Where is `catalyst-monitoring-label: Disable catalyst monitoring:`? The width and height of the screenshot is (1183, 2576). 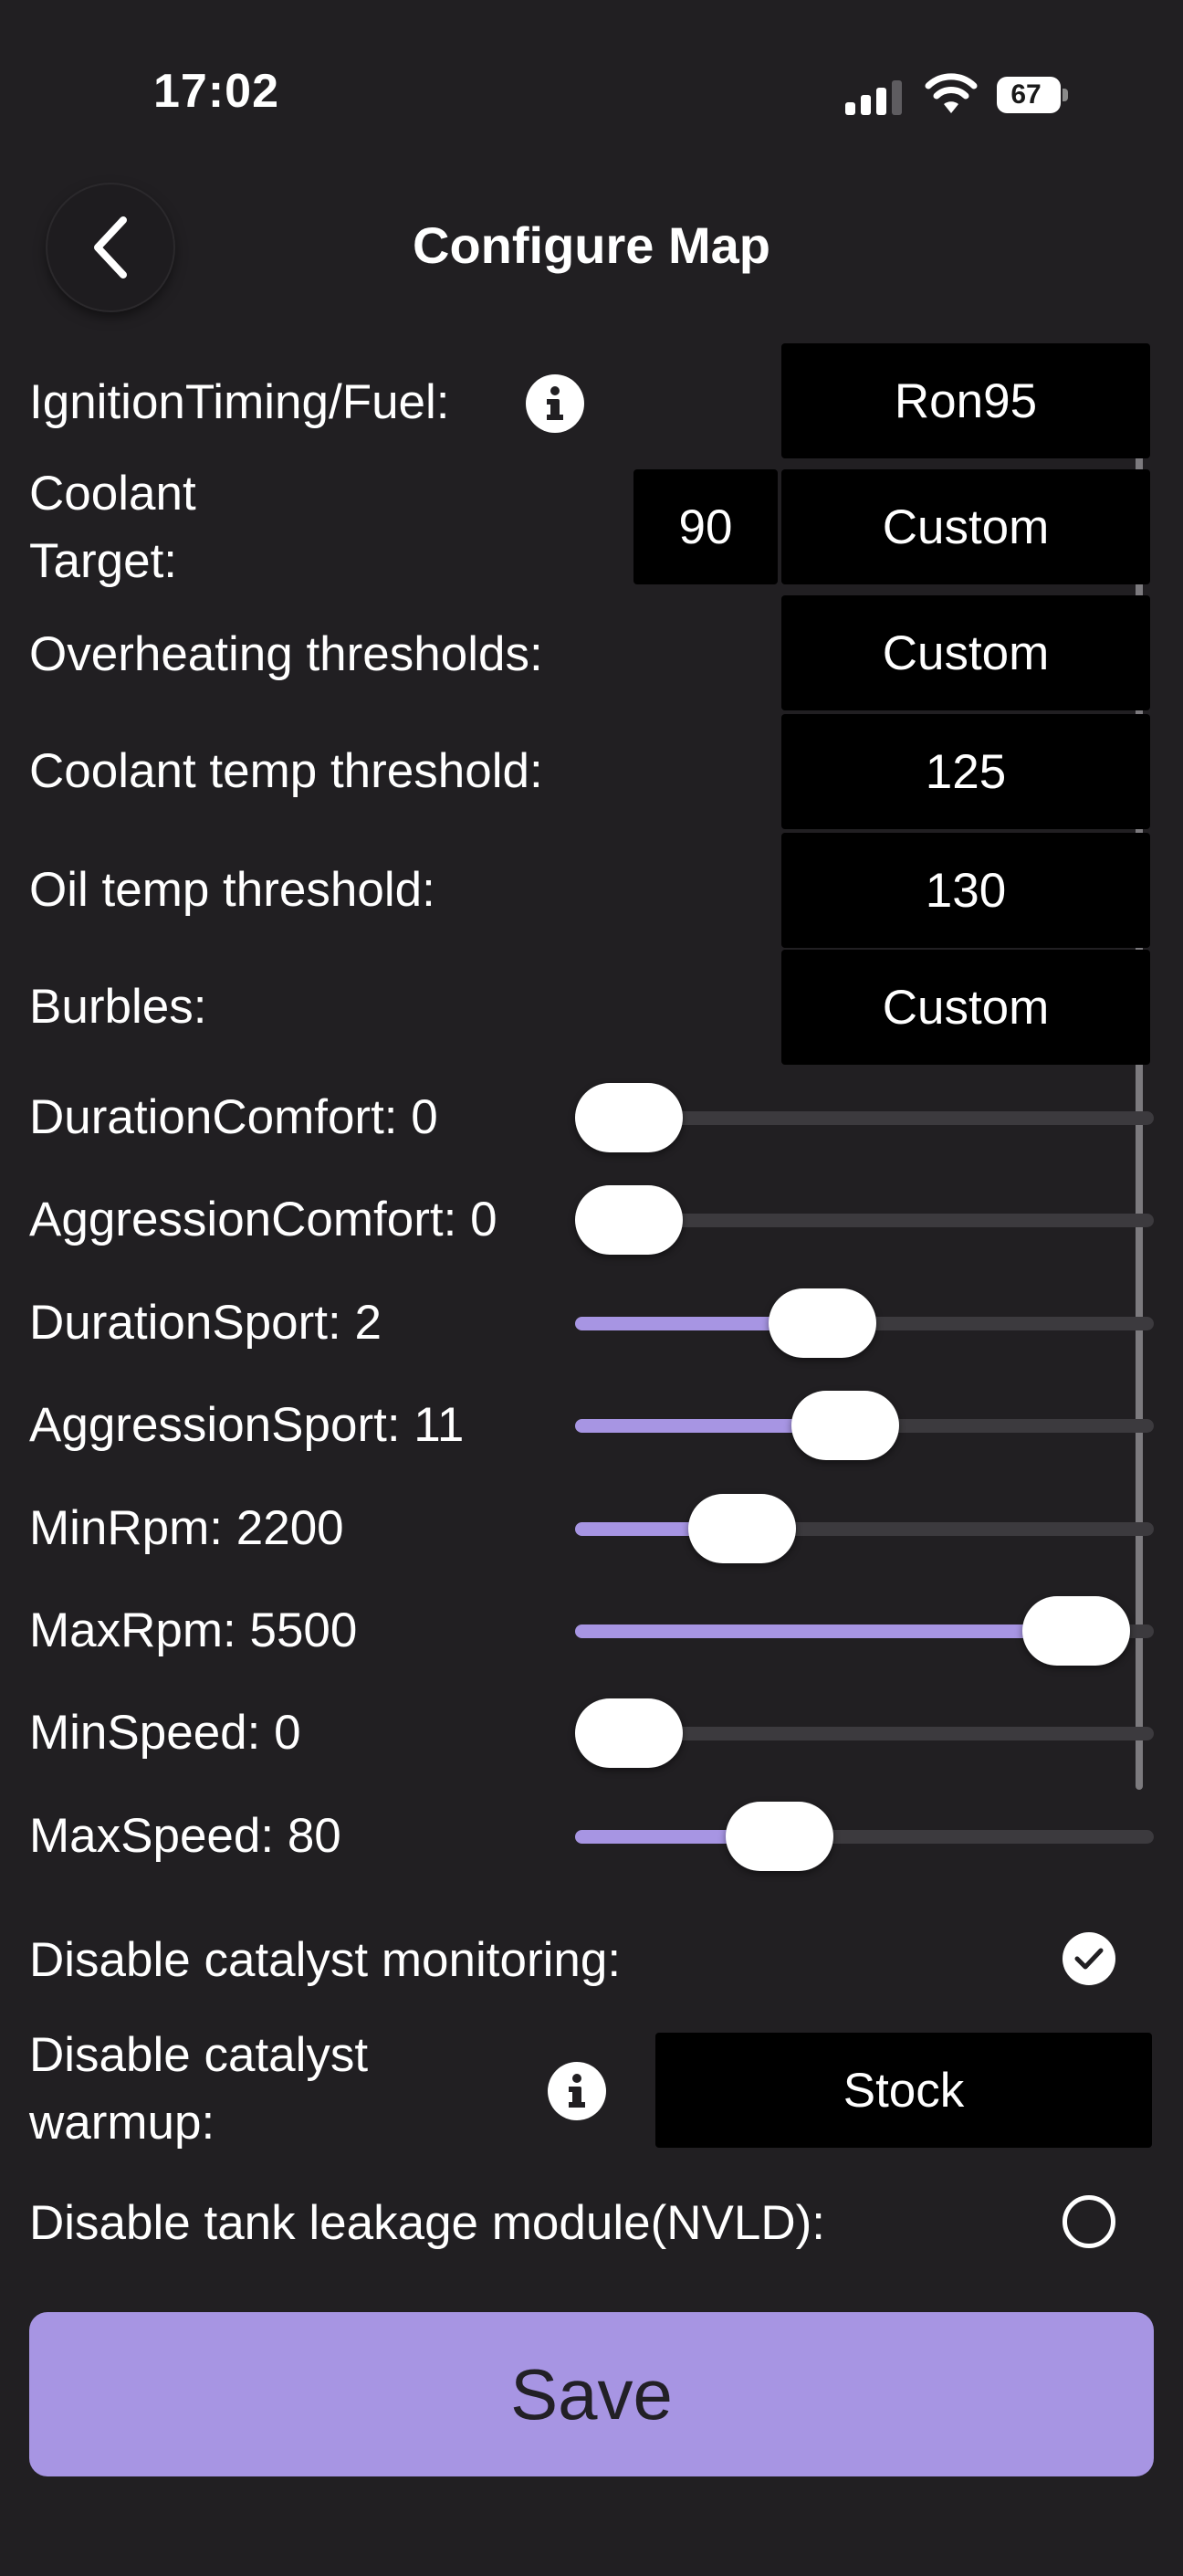 catalyst-monitoring-label: Disable catalyst monitoring: is located at coordinates (325, 1960).